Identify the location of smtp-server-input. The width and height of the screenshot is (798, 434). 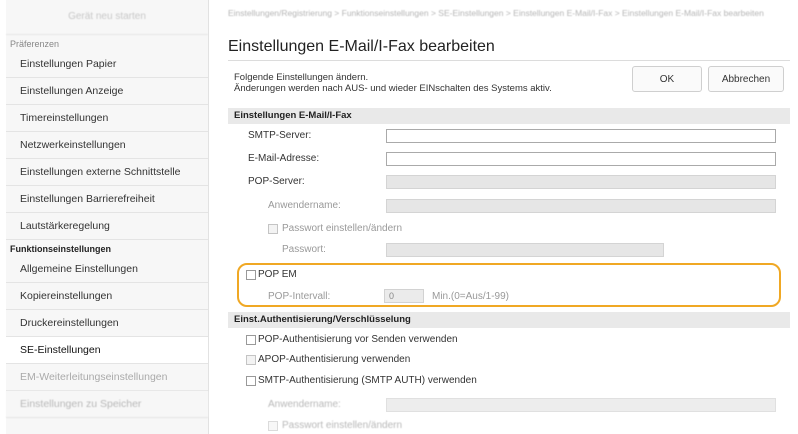
(581, 136).